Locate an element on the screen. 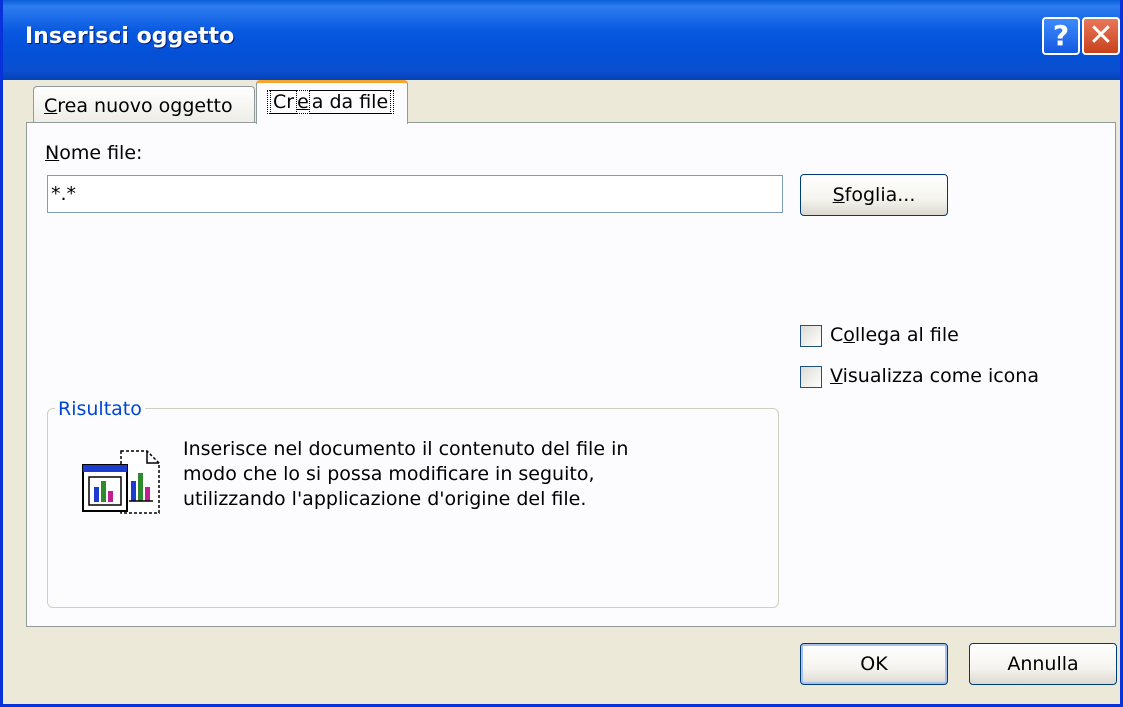 The image size is (1123, 707). title-bar: Inserisci oggetto ? ✕ is located at coordinates (561, 40).